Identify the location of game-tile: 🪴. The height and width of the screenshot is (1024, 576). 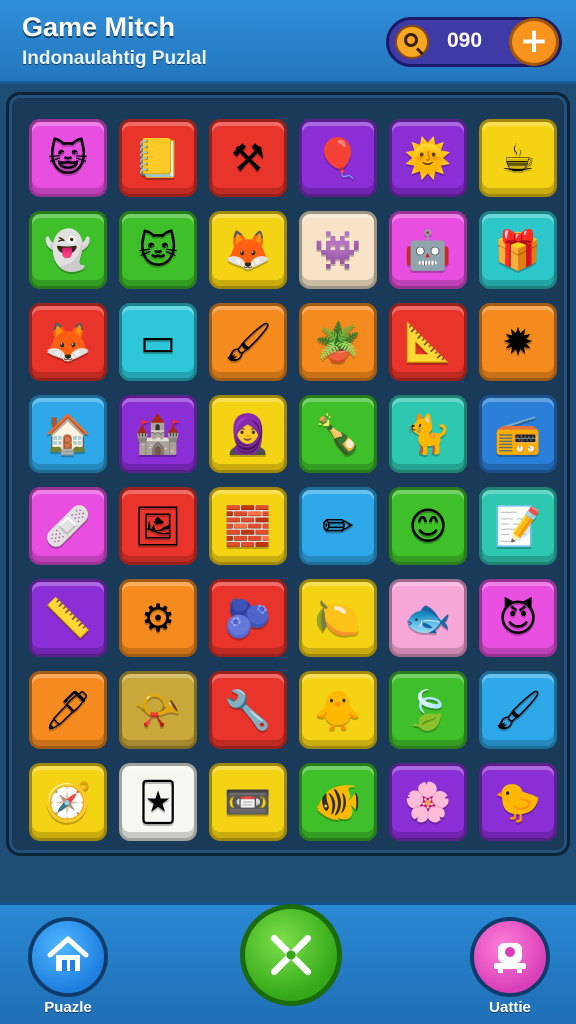
(338, 342).